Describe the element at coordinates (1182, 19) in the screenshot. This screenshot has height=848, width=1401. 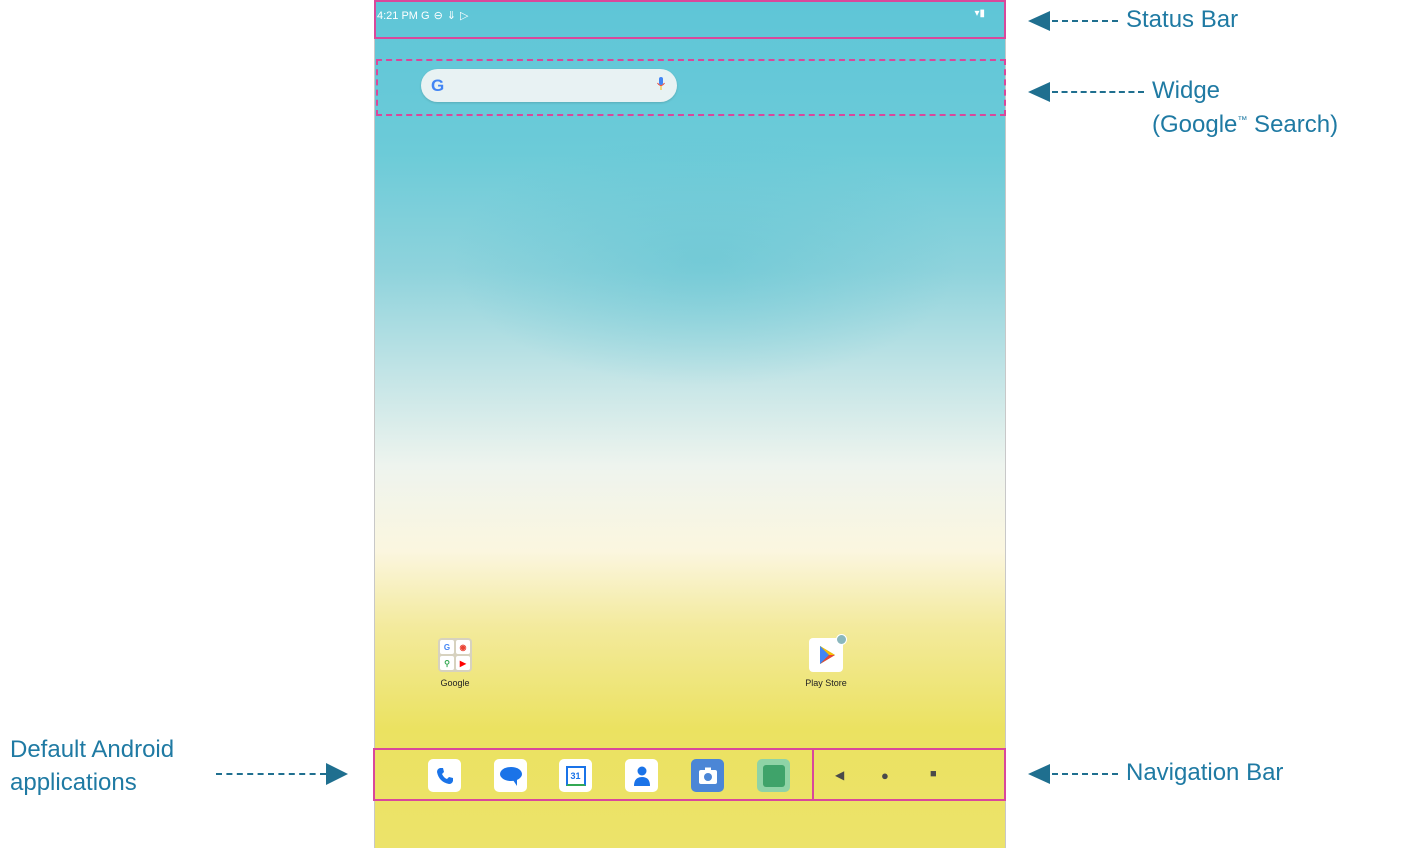
I see `status-bar-annotation: Status Bar` at that location.